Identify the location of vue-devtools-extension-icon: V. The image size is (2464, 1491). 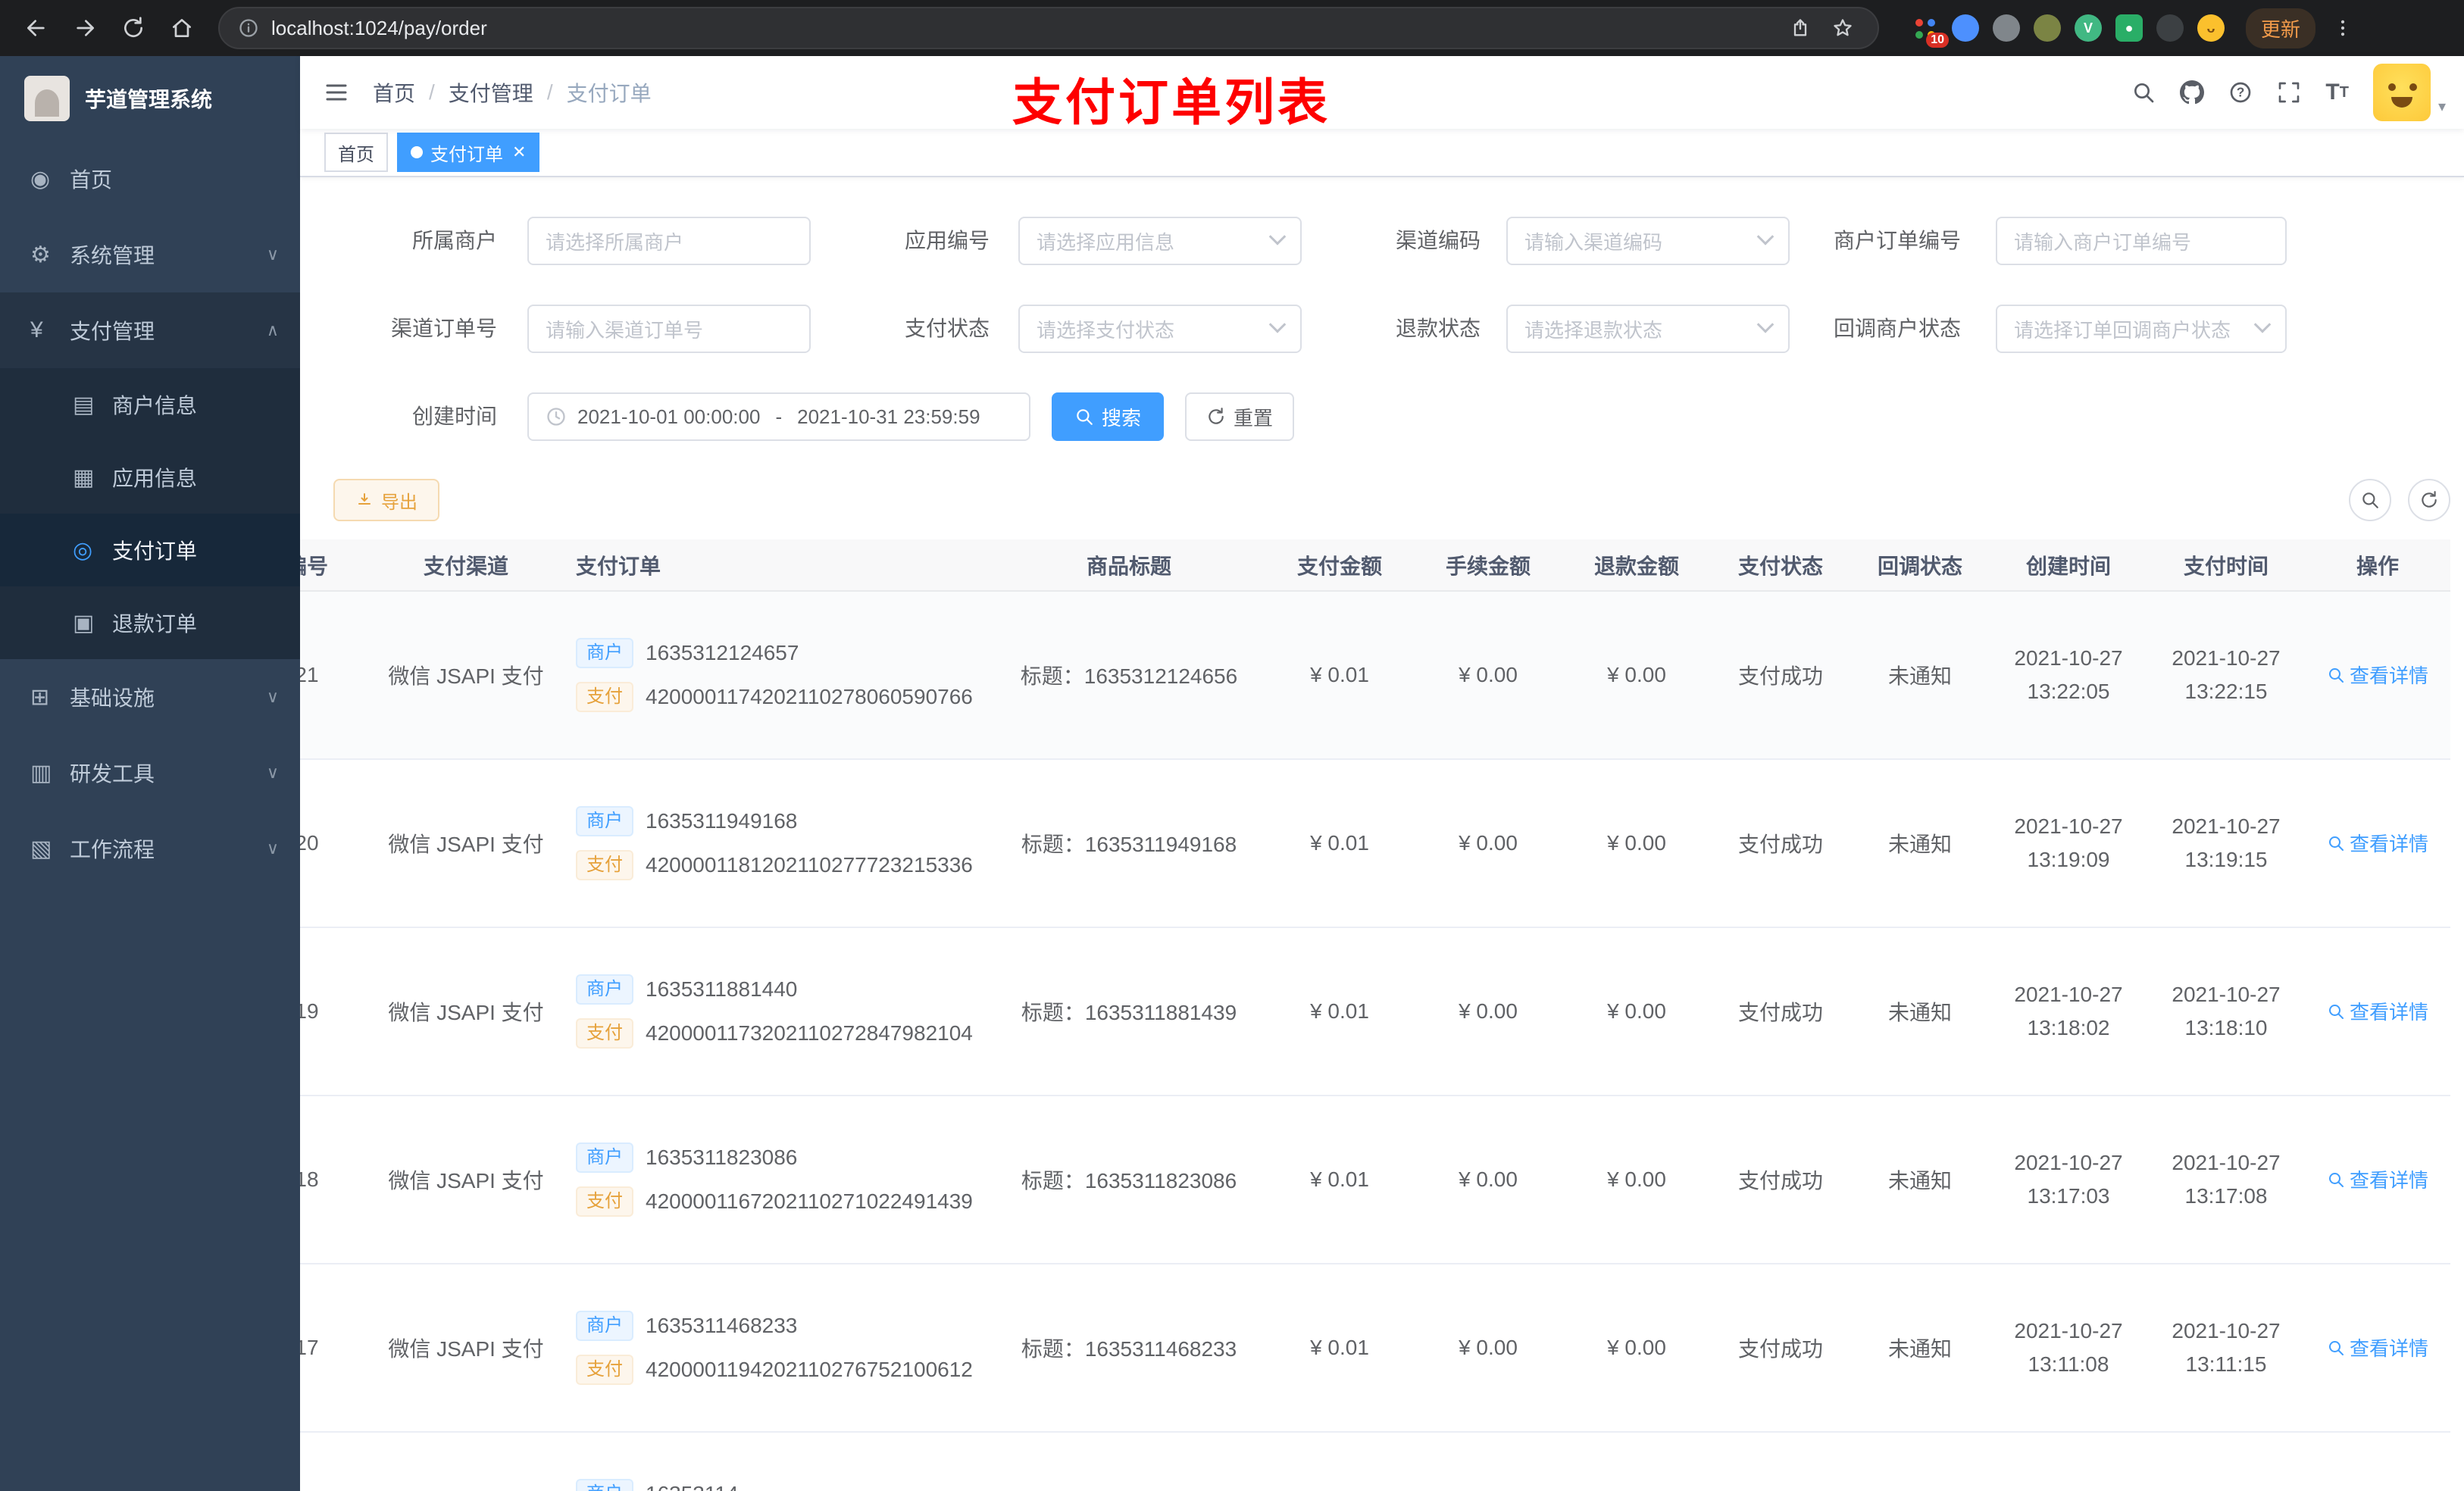
(2088, 28).